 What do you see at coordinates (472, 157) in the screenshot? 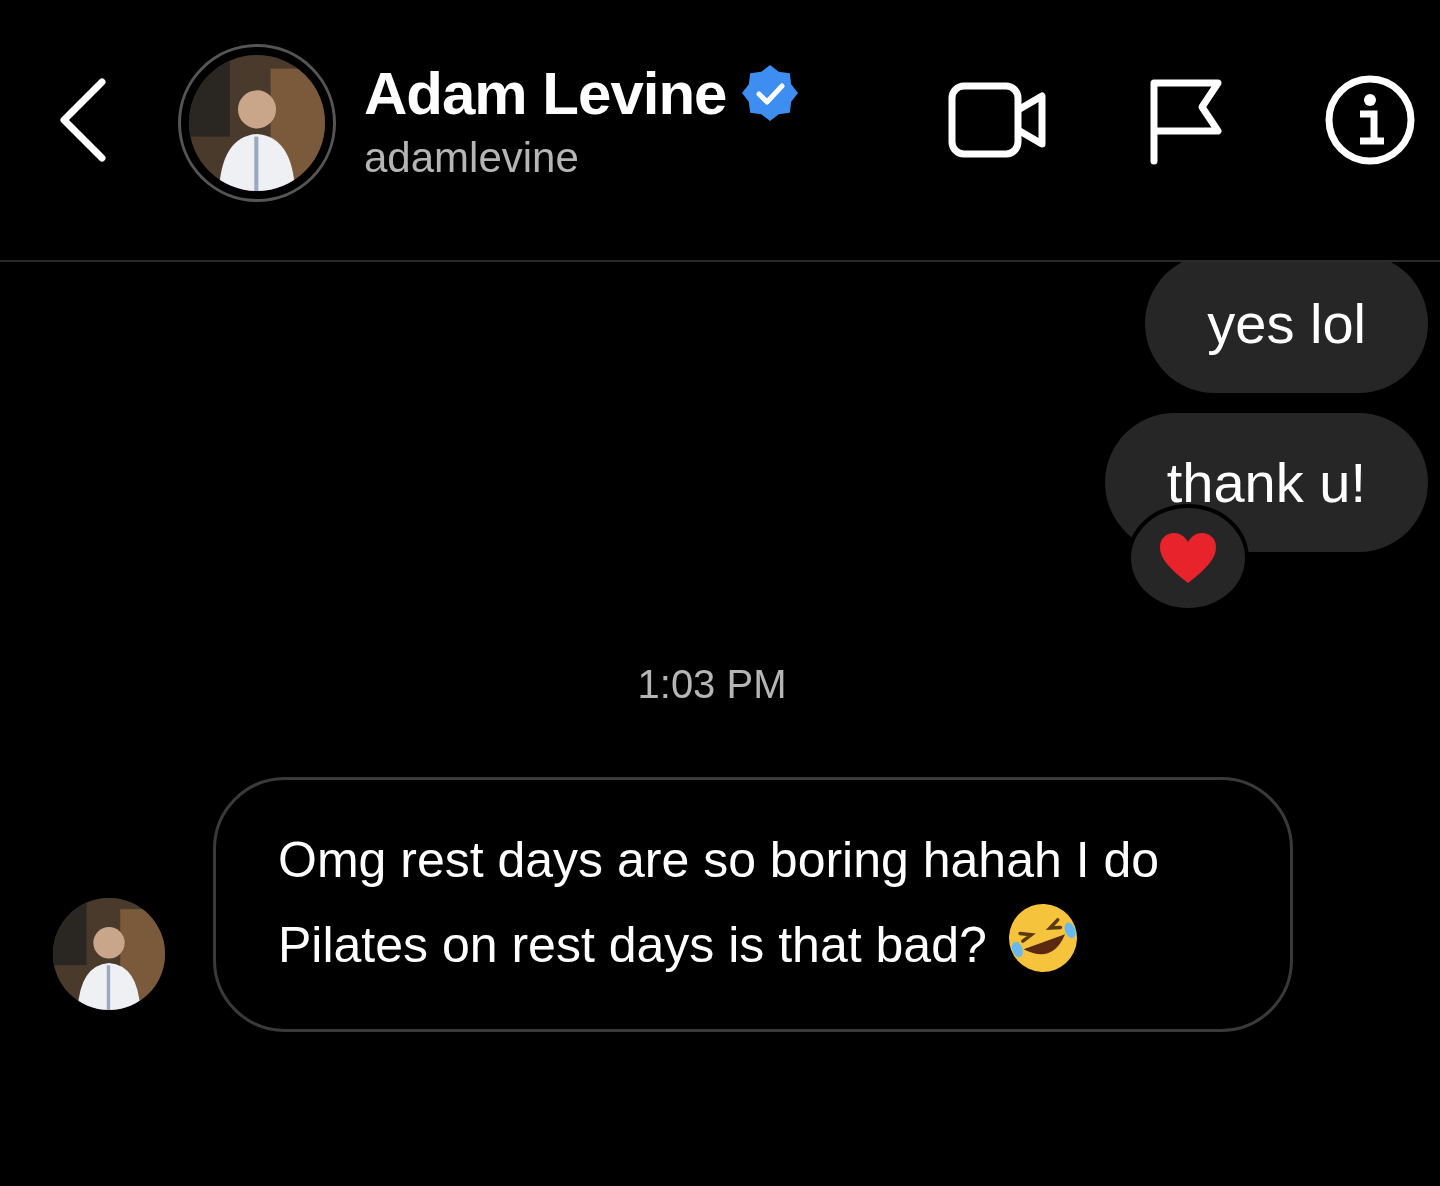
I see `username: adamlevine` at bounding box center [472, 157].